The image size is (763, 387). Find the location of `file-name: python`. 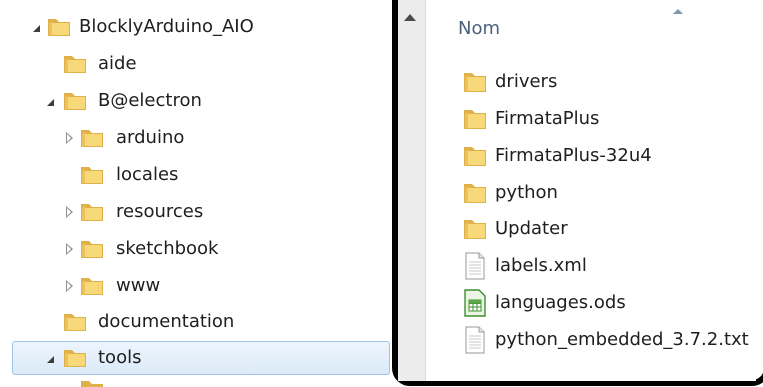

file-name: python is located at coordinates (526, 192).